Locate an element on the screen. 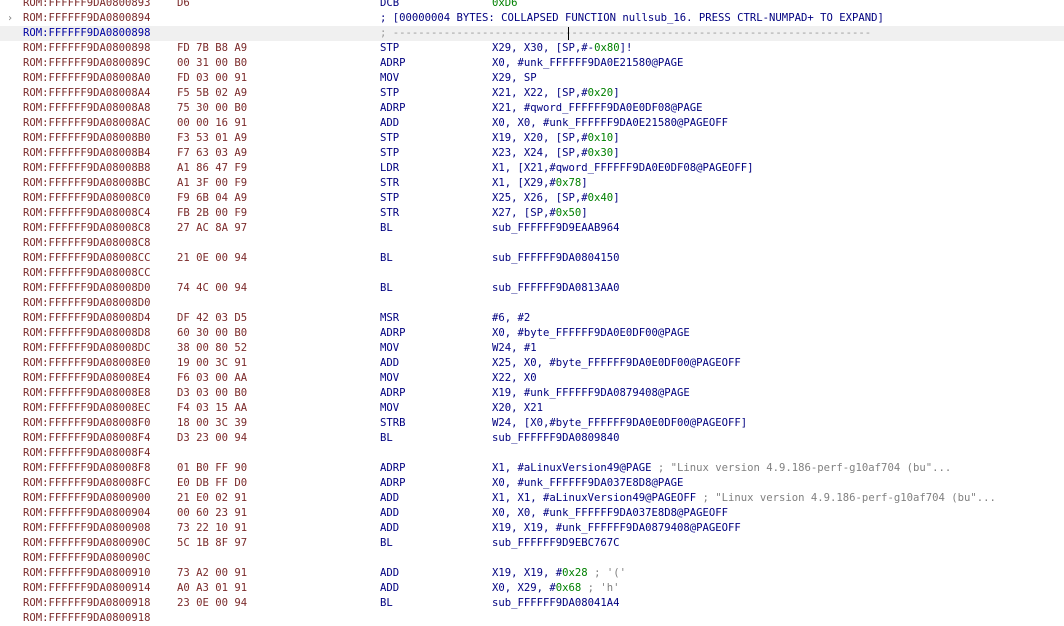 The image size is (1064, 626). instruction-operands: X29, X30, [SP,#-0x80]! is located at coordinates (562, 48).